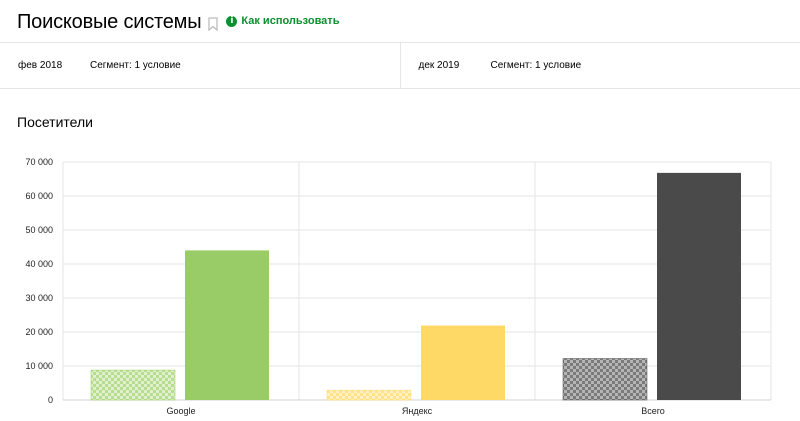 The image size is (800, 421). What do you see at coordinates (39, 162) in the screenshot?
I see `y-tick-label: 70 000` at bounding box center [39, 162].